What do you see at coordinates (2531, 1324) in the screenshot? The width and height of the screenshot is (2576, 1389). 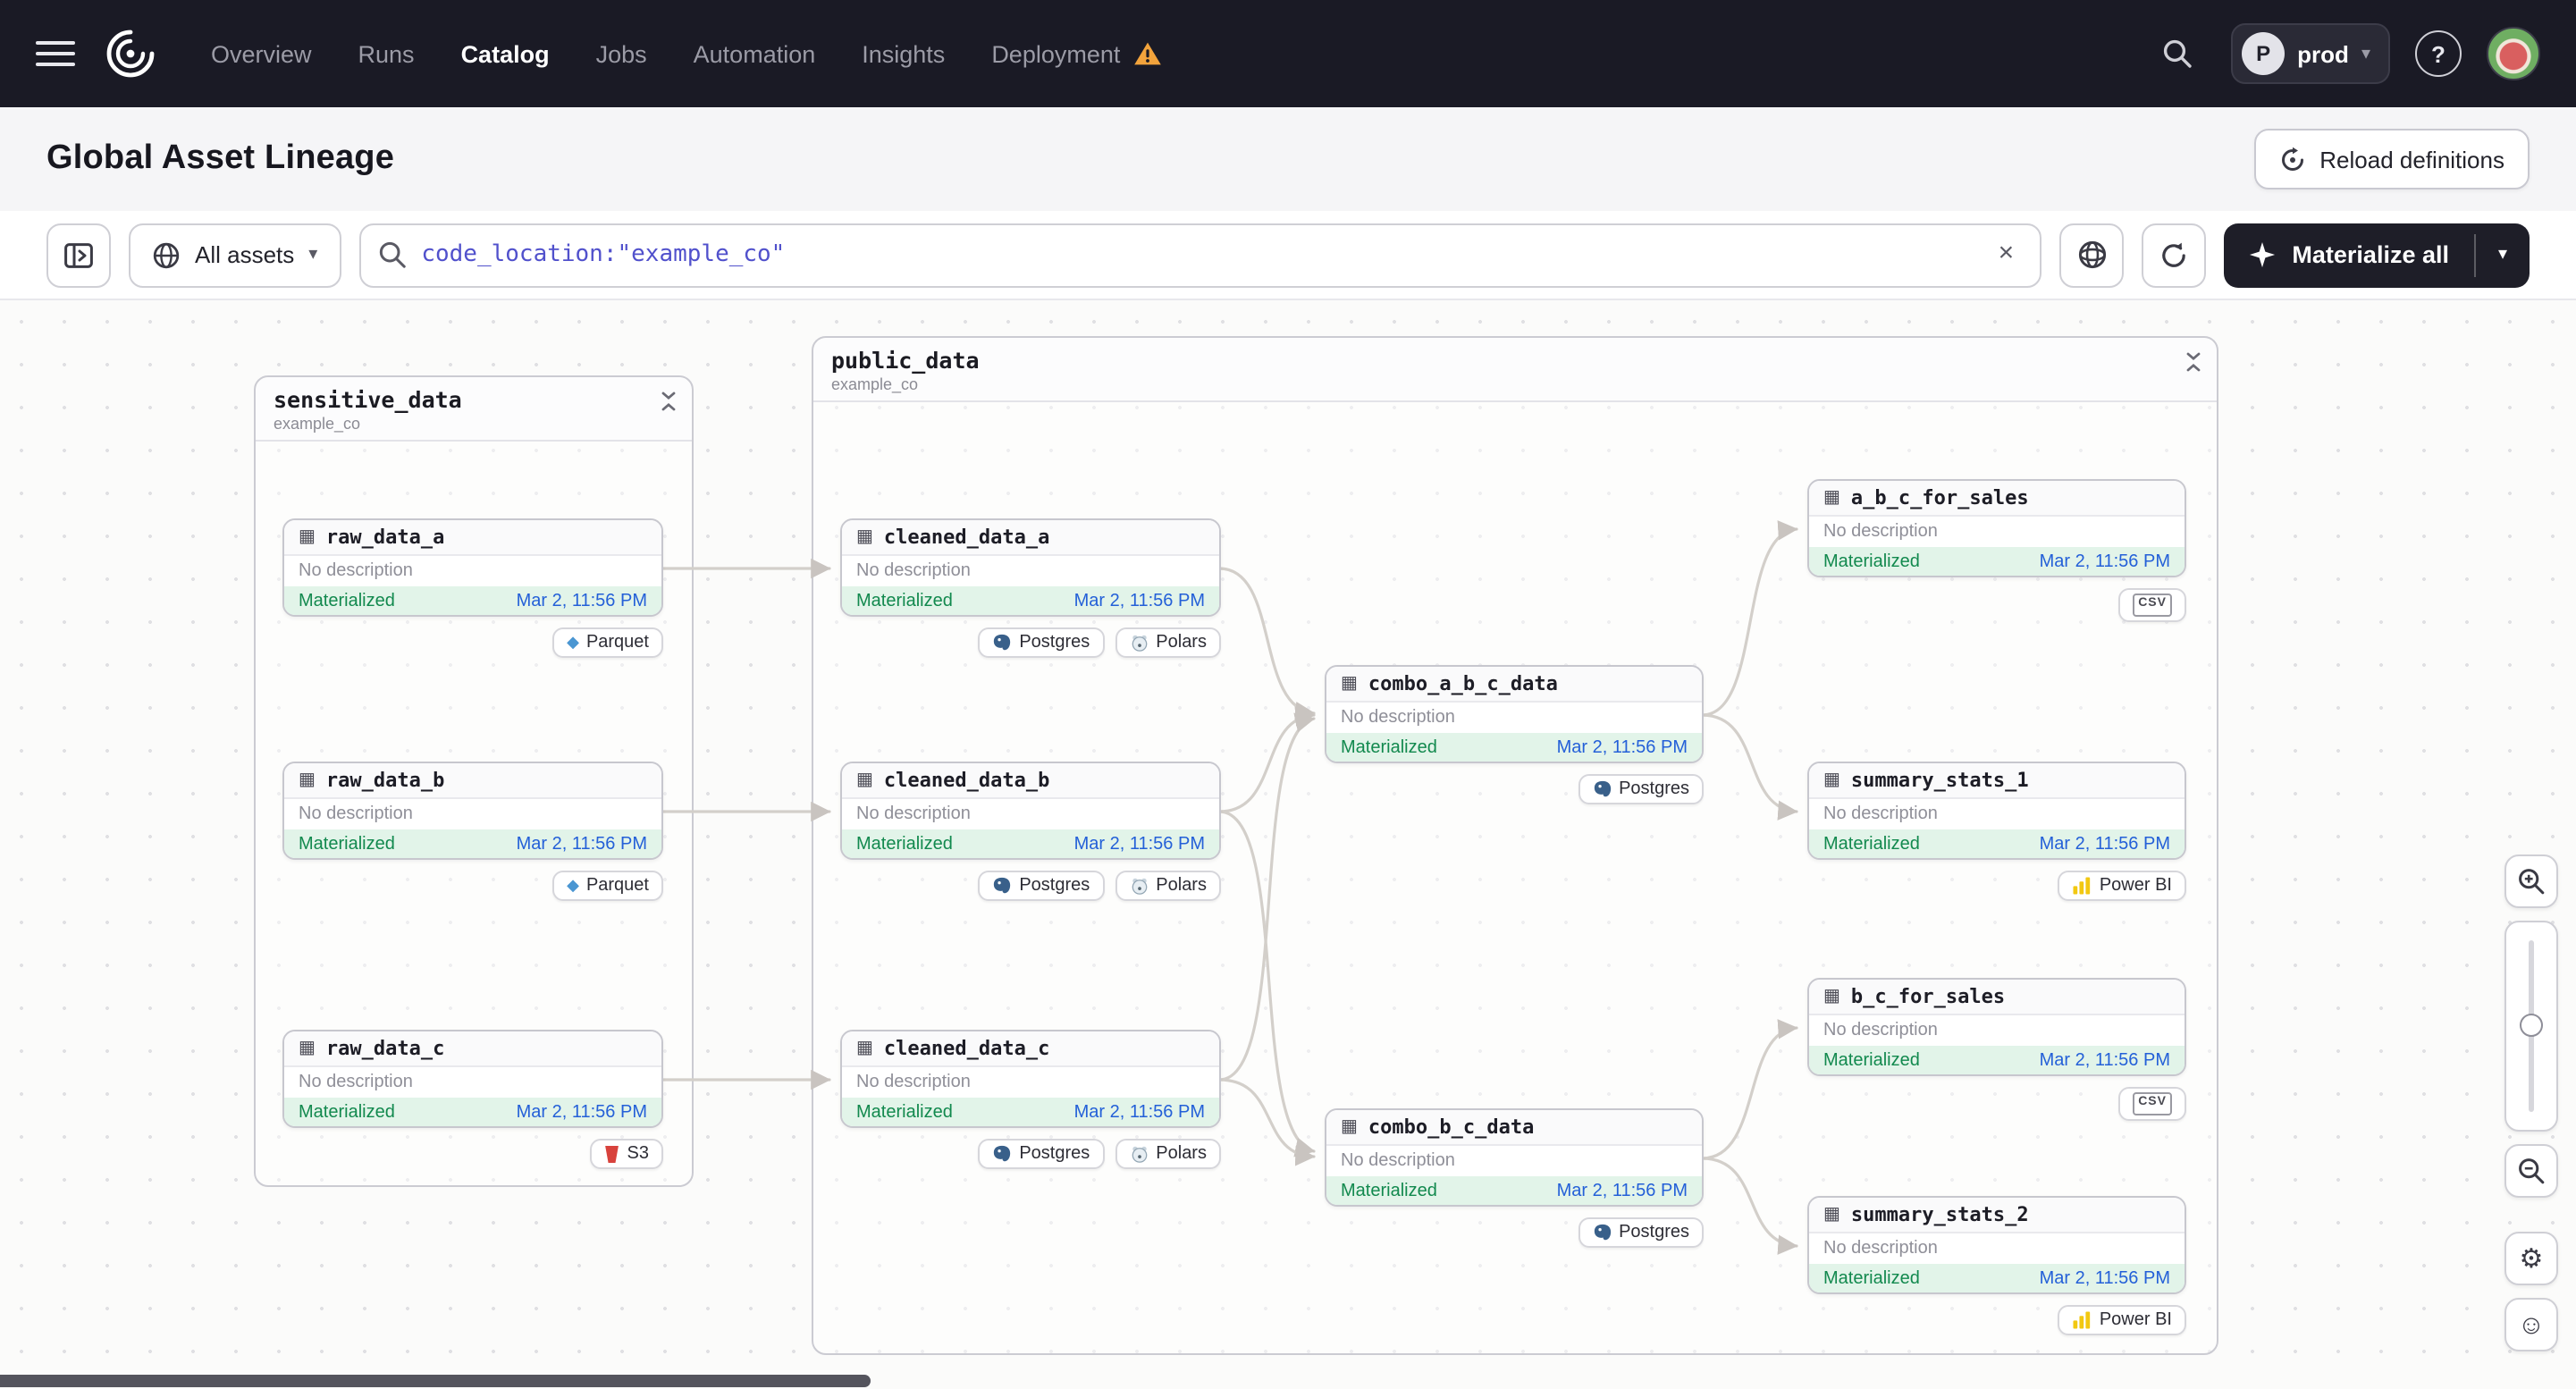 I see `feedback-face-icon: ☺` at bounding box center [2531, 1324].